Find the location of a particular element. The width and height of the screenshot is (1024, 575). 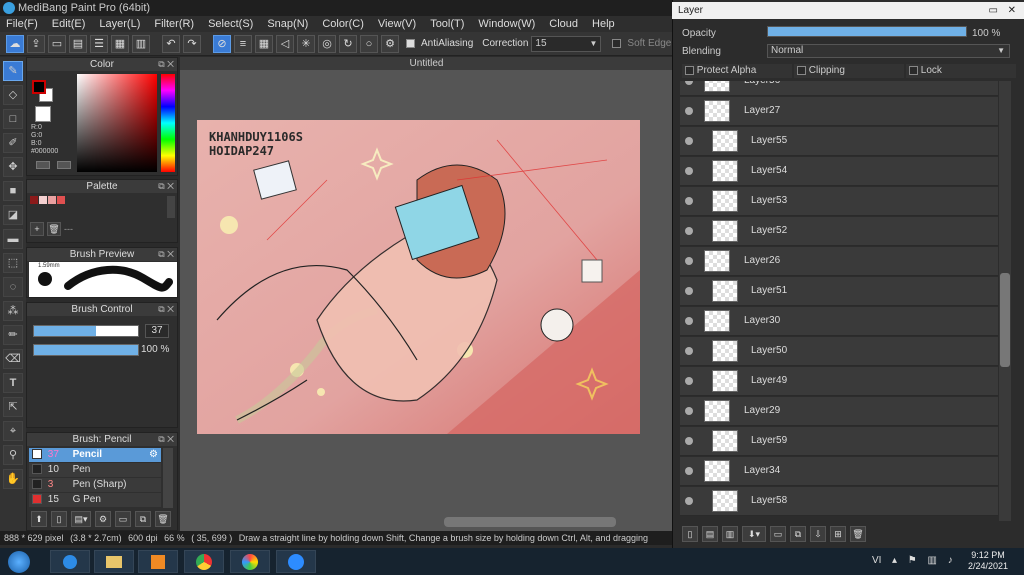

select-eraser-tool-icon: ⌫ is located at coordinates (13, 359).